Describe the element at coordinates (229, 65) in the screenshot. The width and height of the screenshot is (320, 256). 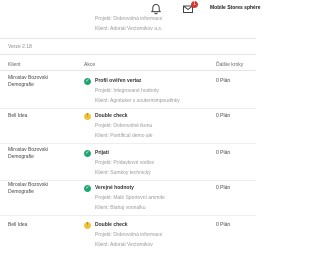
I see `column-header-next-steps: Ďalšie kroky` at that location.